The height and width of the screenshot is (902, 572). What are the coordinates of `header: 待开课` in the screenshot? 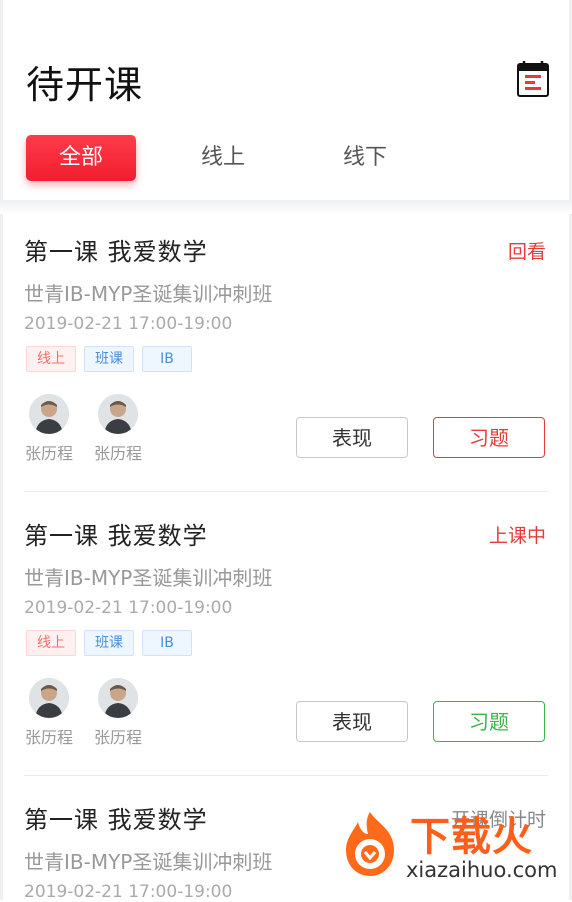 It's located at (286, 65).